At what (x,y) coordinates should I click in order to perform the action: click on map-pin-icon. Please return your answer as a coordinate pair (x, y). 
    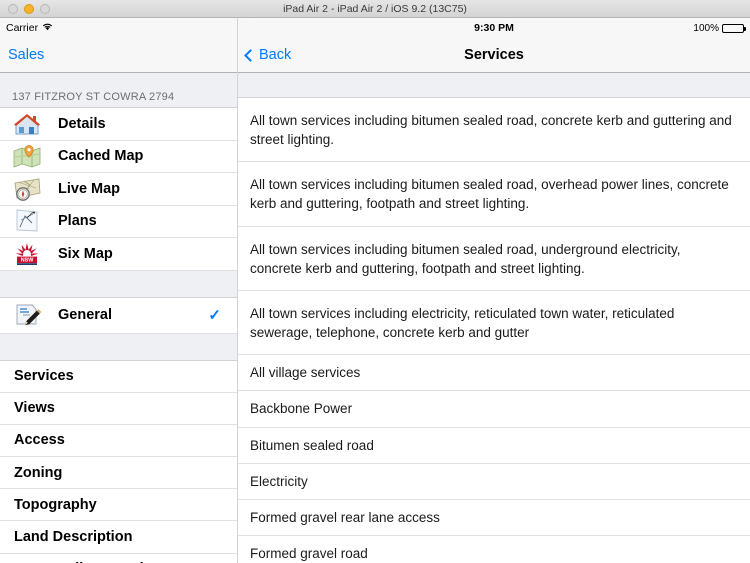
    Looking at the image, I should click on (27, 156).